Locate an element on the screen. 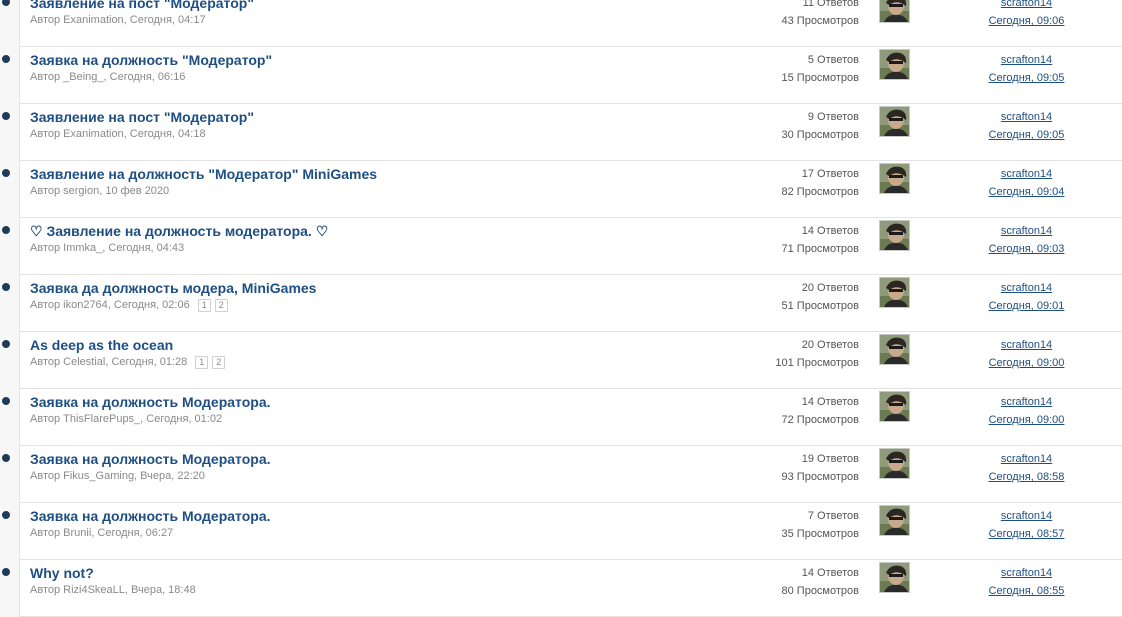 The width and height of the screenshot is (1122, 617). topic-author-line: Автор Exanimation, Сегодня, 04:18 is located at coordinates (122, 134).